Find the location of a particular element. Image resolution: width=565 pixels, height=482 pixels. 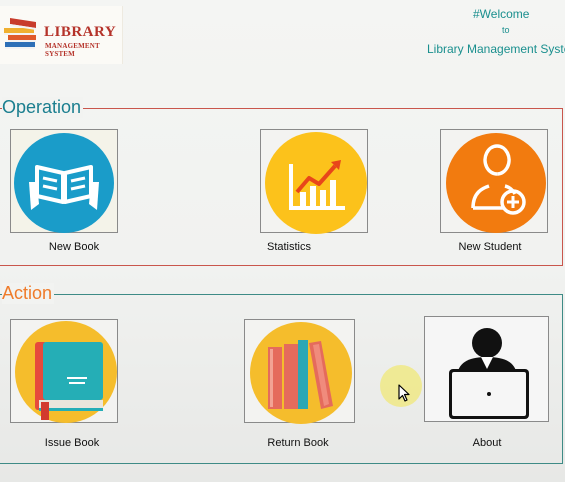

new-book-label: New Book is located at coordinates (74, 247).